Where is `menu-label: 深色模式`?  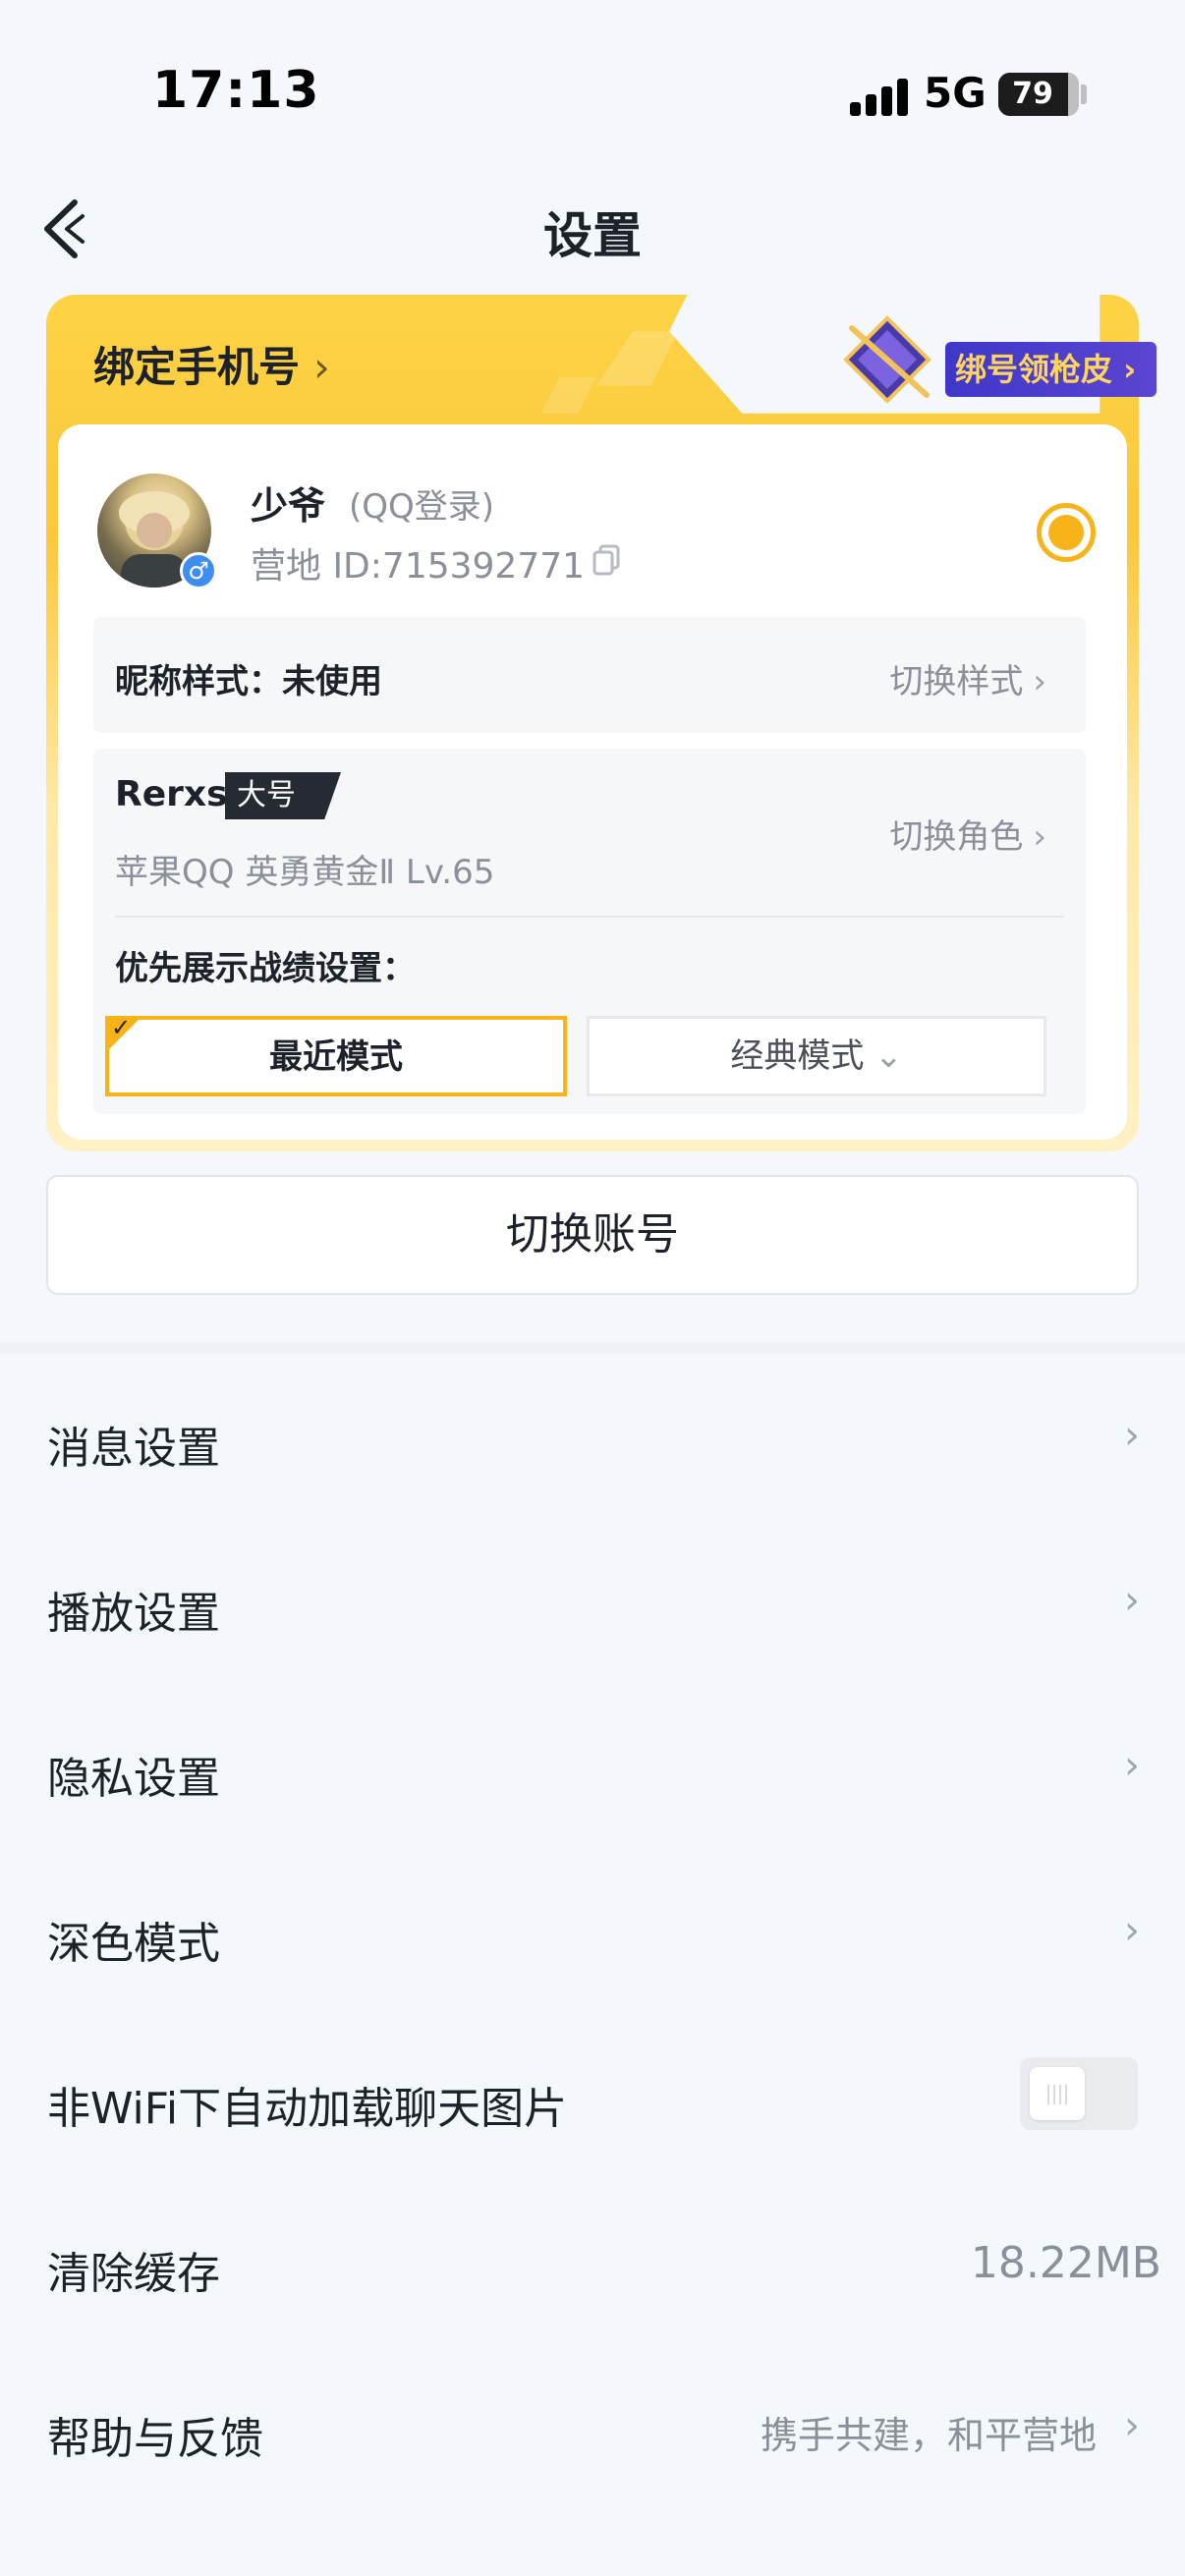 menu-label: 深色模式 is located at coordinates (134, 1944).